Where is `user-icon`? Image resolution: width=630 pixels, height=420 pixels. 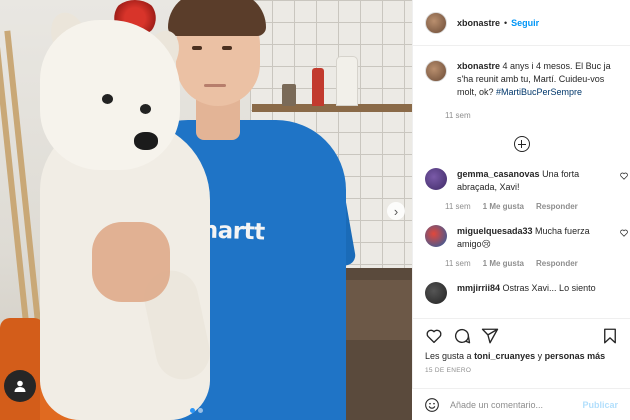 user-icon is located at coordinates (20, 386).